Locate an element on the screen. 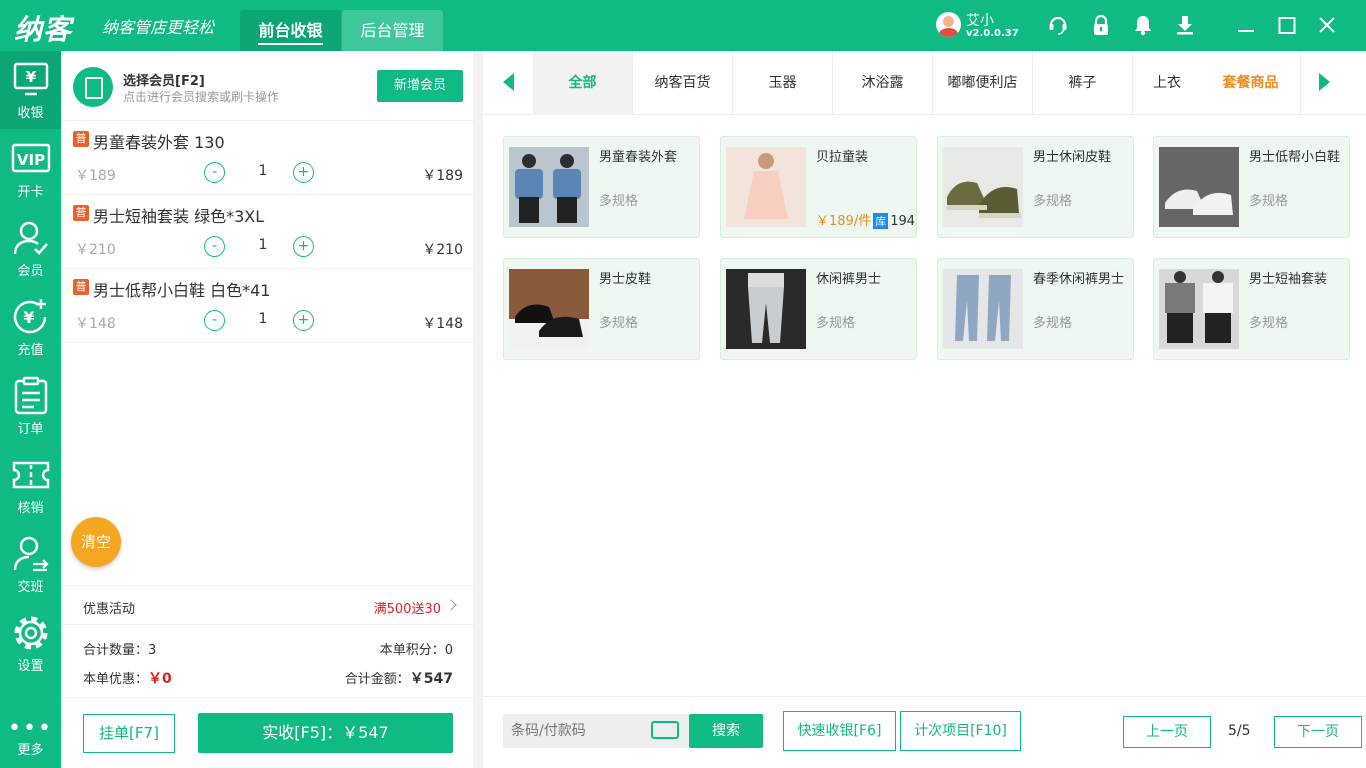 The height and width of the screenshot is (768, 1366). maximize-icon is located at coordinates (1287, 25).